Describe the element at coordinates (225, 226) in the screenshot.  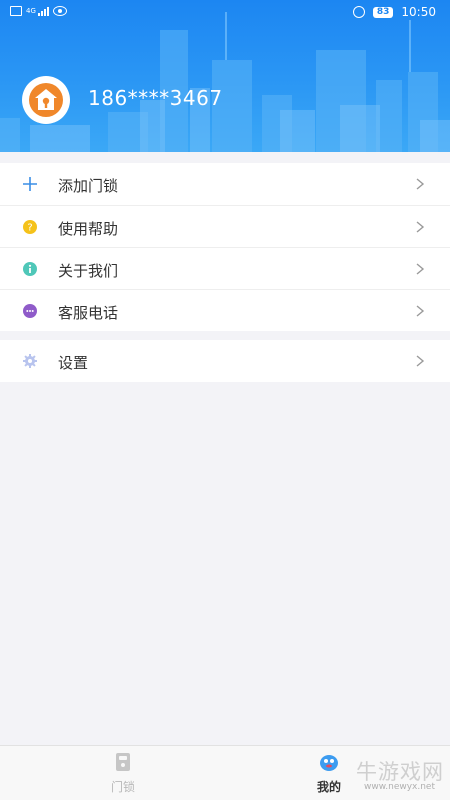
I see `menu-item-help: ? 使用帮助` at that location.